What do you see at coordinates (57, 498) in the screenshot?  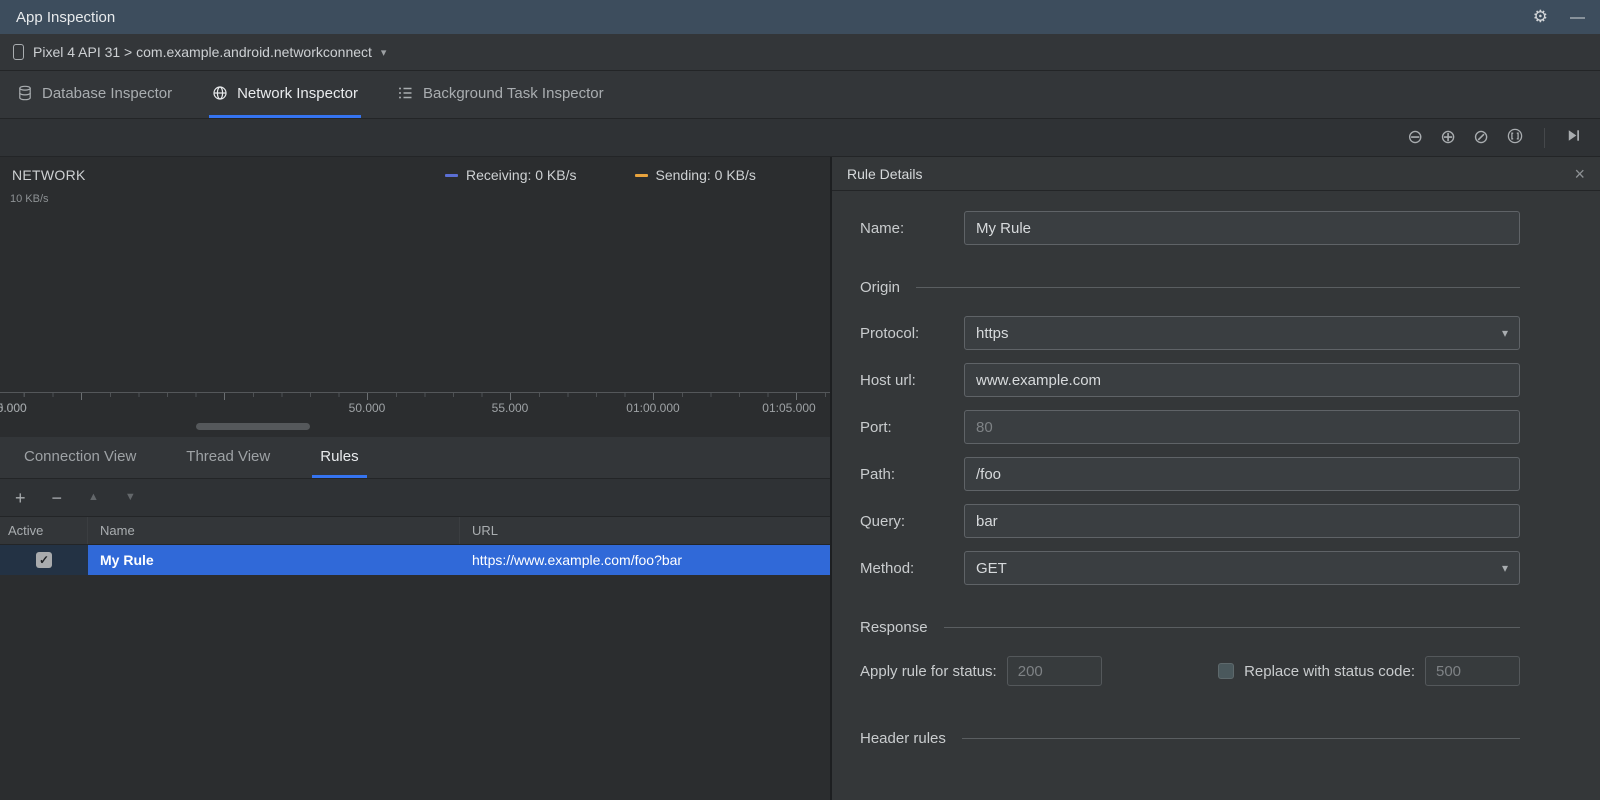 I see `remove-rule-icon: −` at bounding box center [57, 498].